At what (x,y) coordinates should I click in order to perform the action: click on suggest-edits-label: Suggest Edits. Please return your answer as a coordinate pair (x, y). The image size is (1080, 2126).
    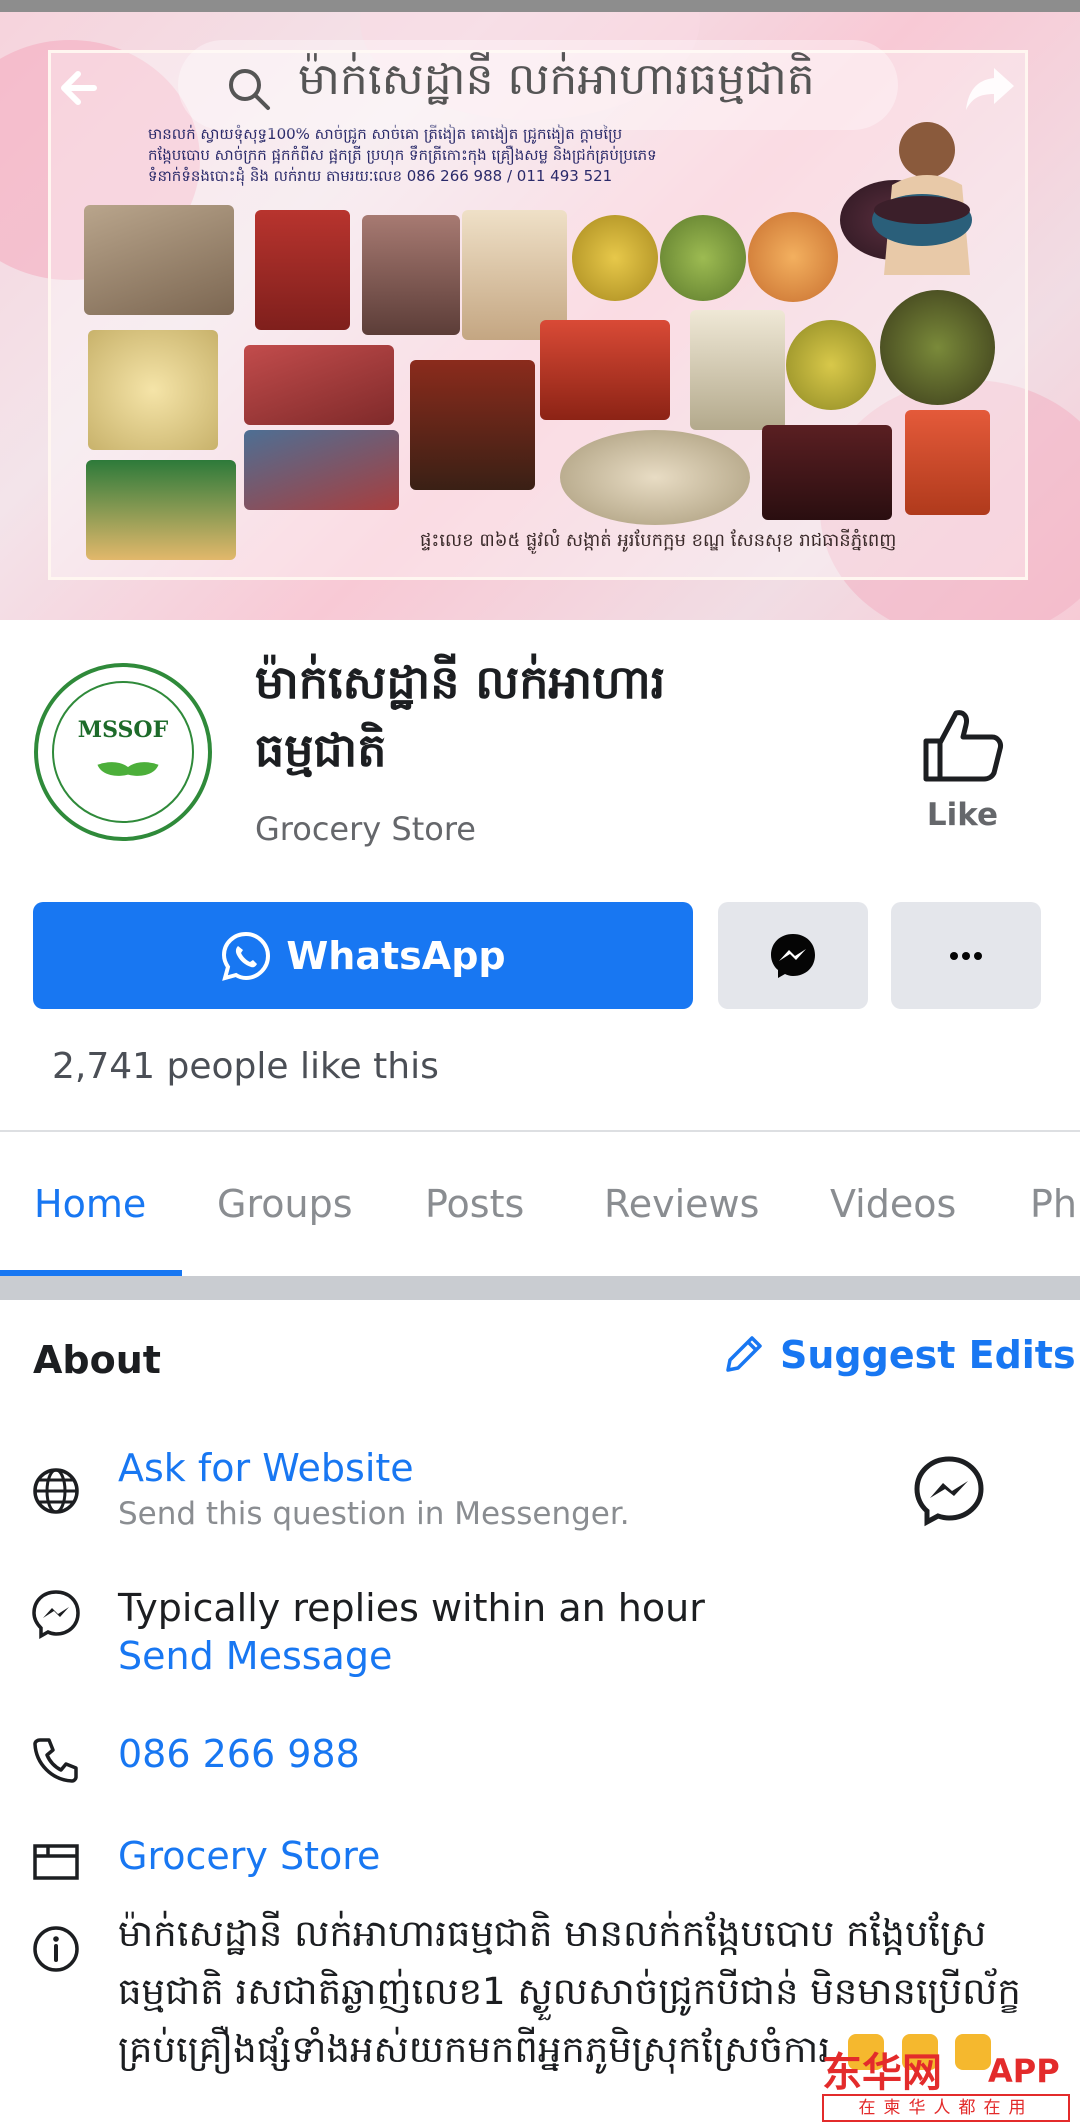
    Looking at the image, I should click on (928, 1355).